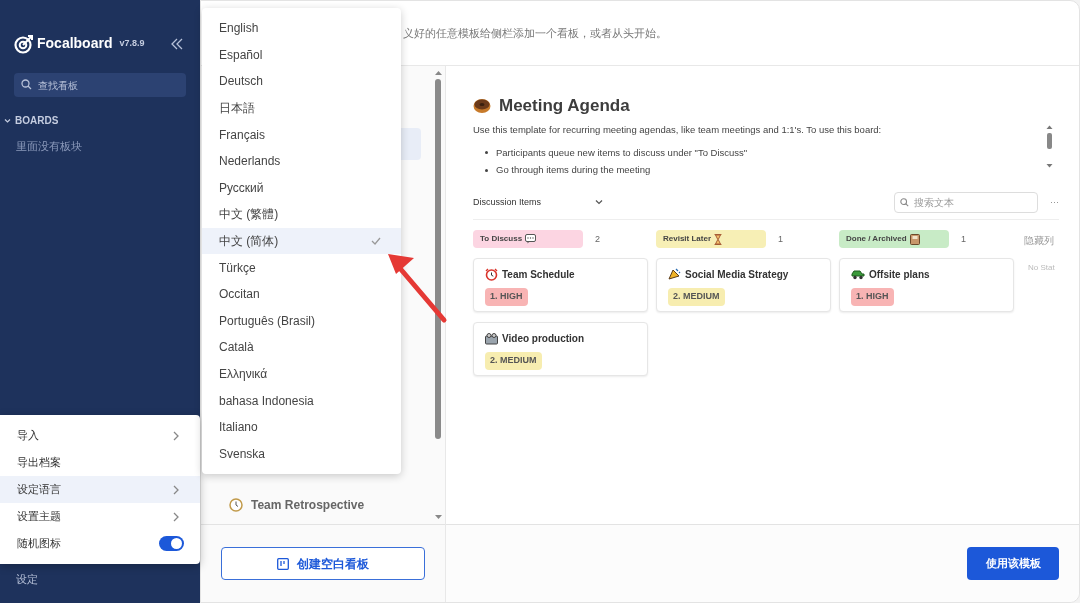  What do you see at coordinates (100, 543) in the screenshot?
I see `menu-item: 随机图标` at bounding box center [100, 543].